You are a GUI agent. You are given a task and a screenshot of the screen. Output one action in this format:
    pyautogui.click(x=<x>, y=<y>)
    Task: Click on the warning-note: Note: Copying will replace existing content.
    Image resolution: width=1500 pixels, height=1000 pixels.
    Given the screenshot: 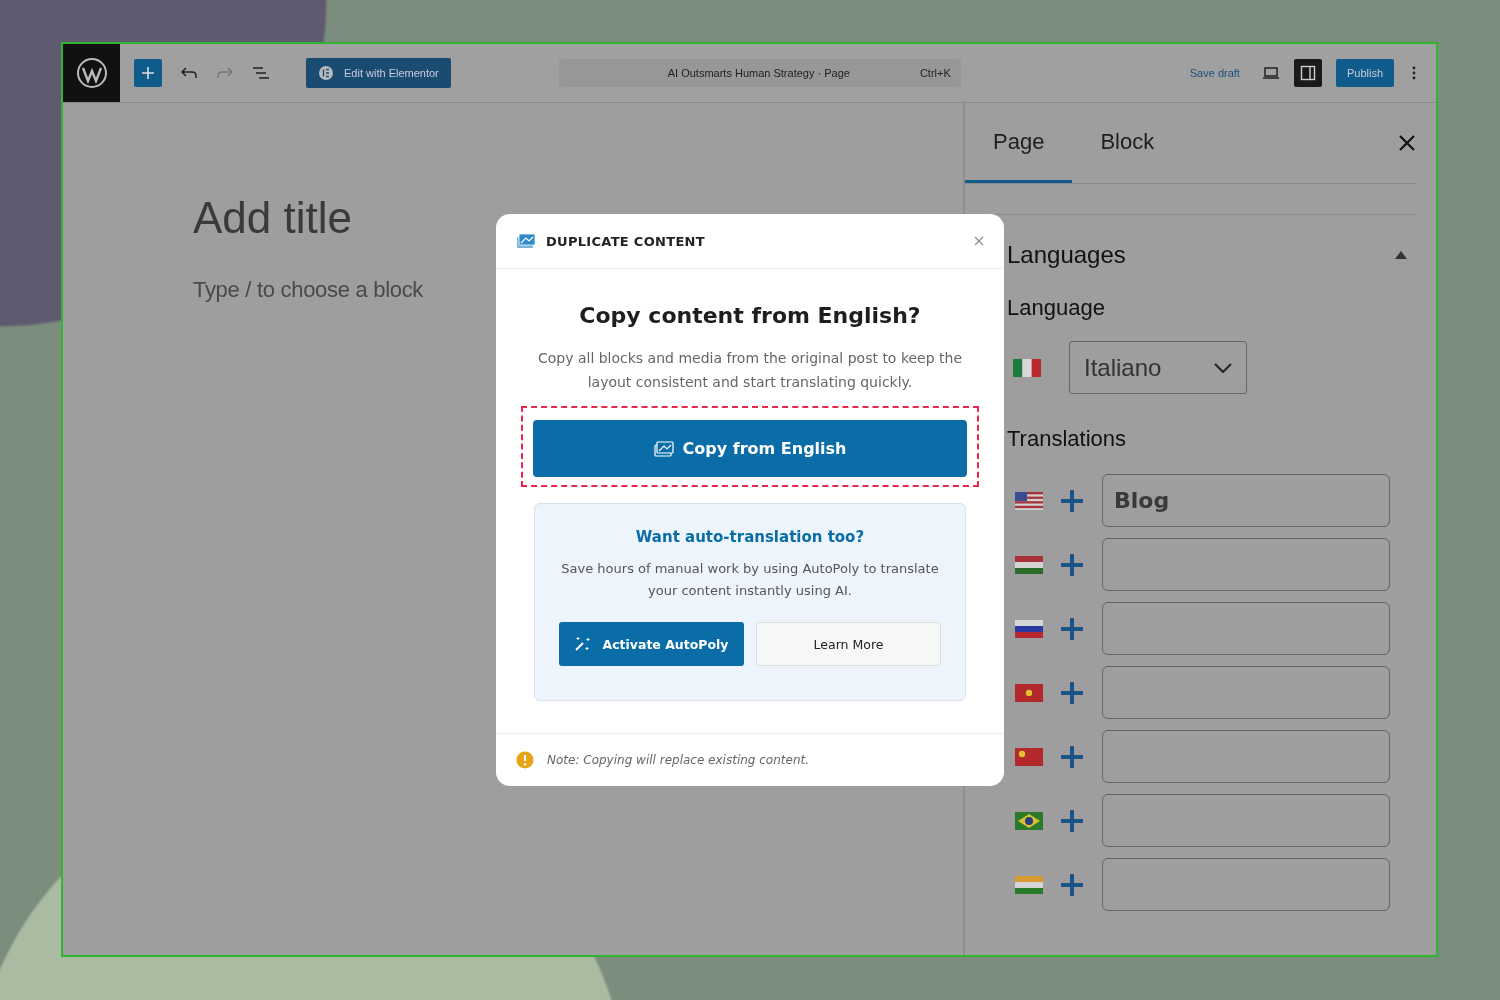 What is the action you would take?
    pyautogui.click(x=678, y=760)
    